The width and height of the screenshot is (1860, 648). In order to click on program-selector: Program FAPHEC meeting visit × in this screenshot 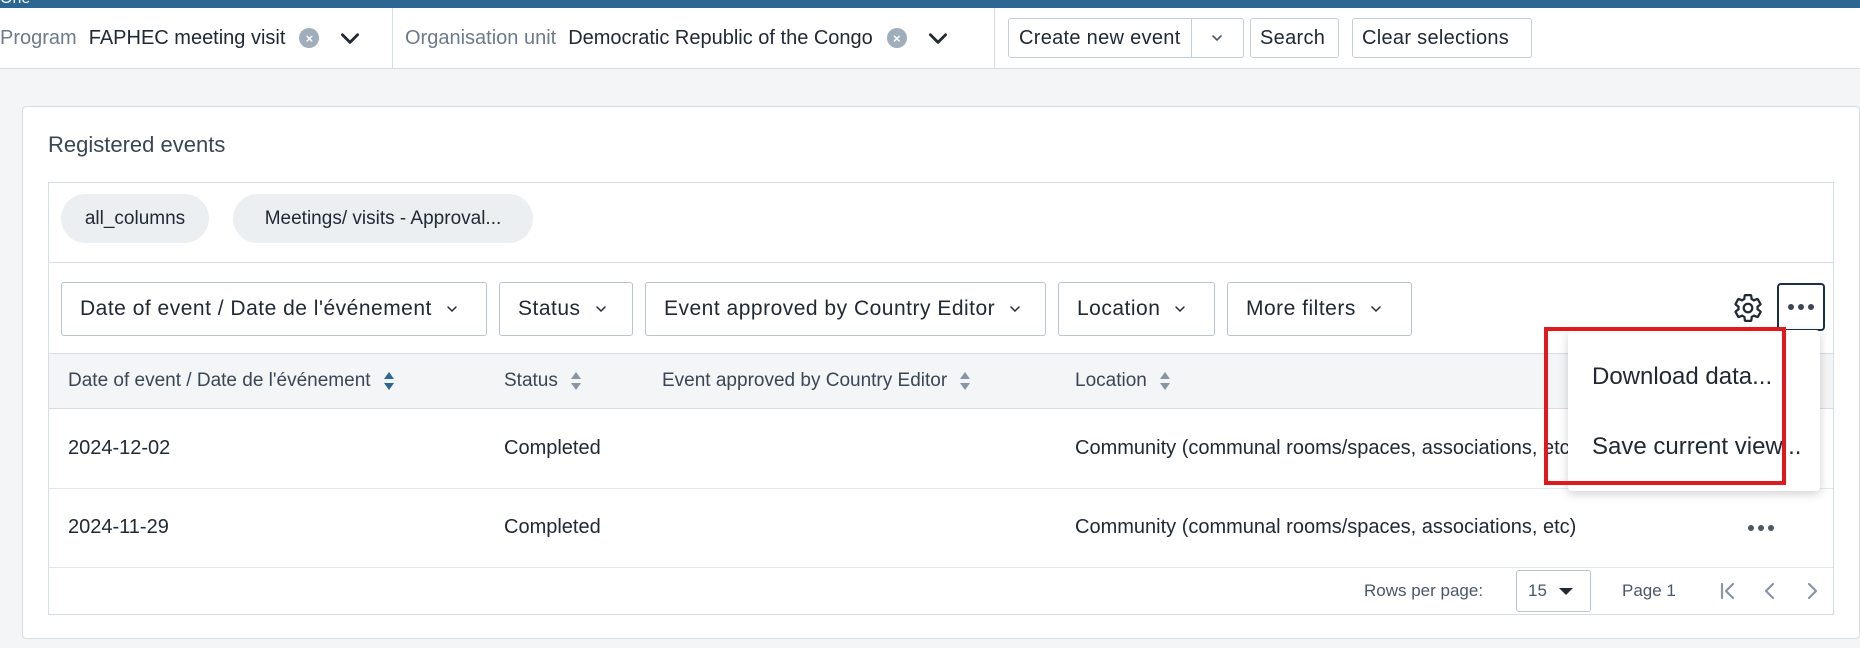, I will do `click(196, 38)`.